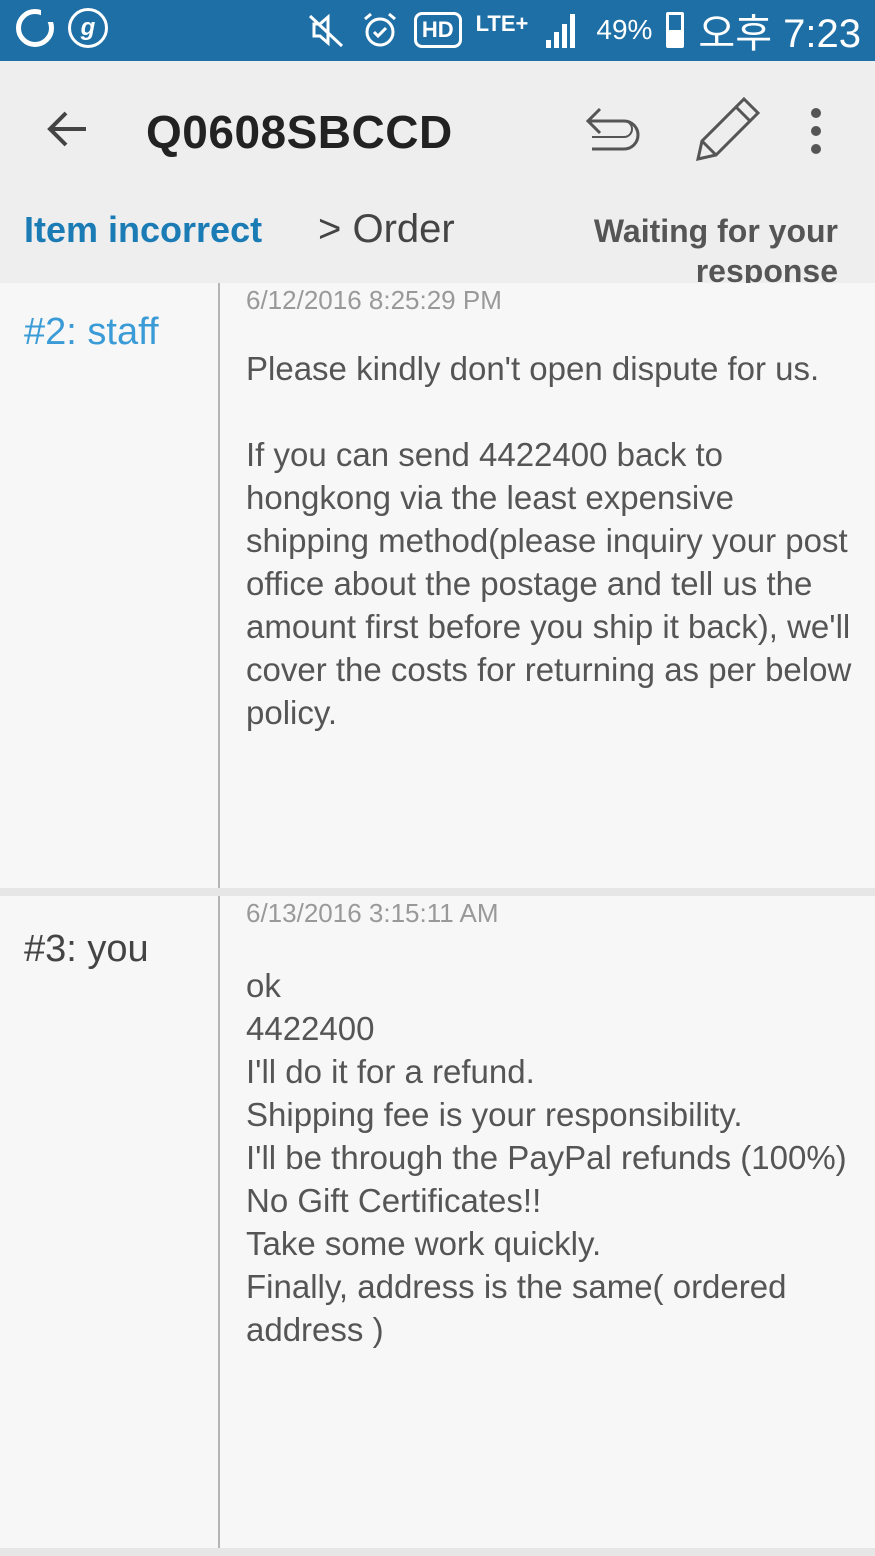 Image resolution: width=875 pixels, height=1556 pixels. What do you see at coordinates (68, 129) in the screenshot?
I see `back-arrow-icon` at bounding box center [68, 129].